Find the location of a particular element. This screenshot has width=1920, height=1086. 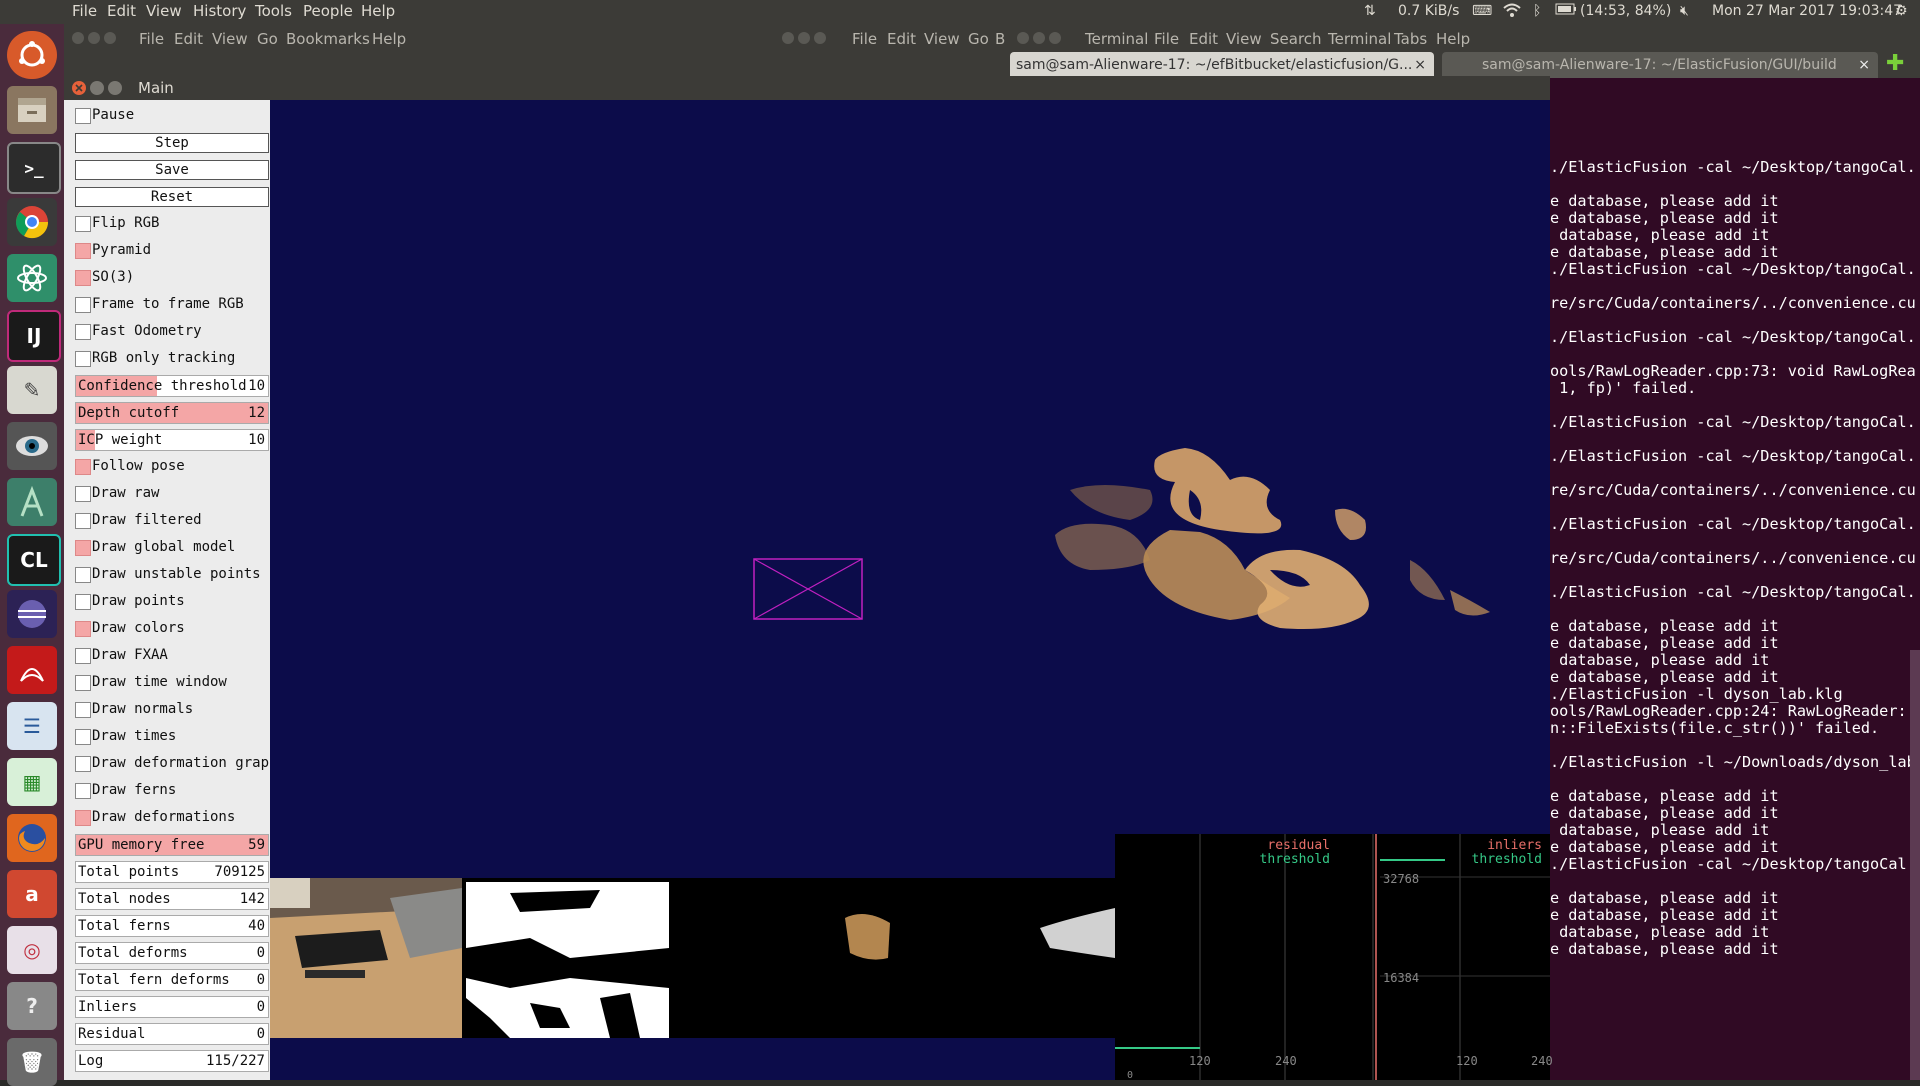

checkbox-draw-time-window: Draw time window is located at coordinates (167, 683).